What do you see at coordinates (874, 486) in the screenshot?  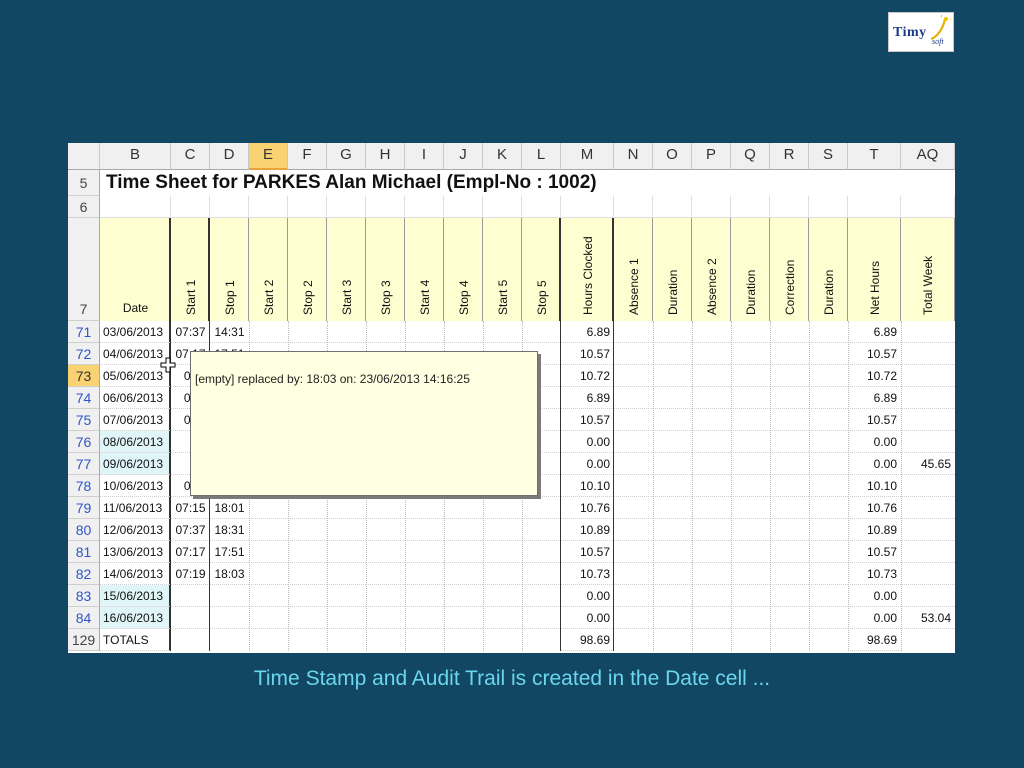 I see `net-hours-cell: 10.10` at bounding box center [874, 486].